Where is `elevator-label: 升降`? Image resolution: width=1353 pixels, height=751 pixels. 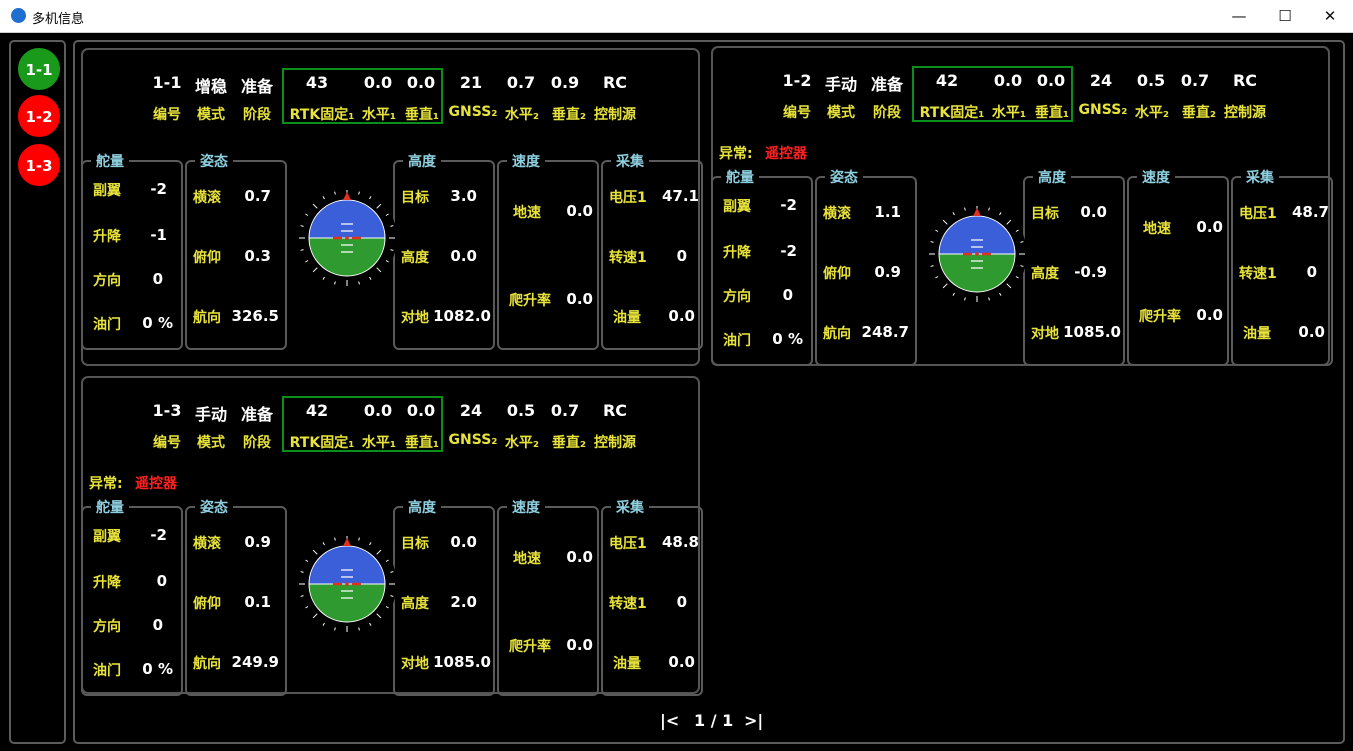
elevator-label: 升降 is located at coordinates (107, 583).